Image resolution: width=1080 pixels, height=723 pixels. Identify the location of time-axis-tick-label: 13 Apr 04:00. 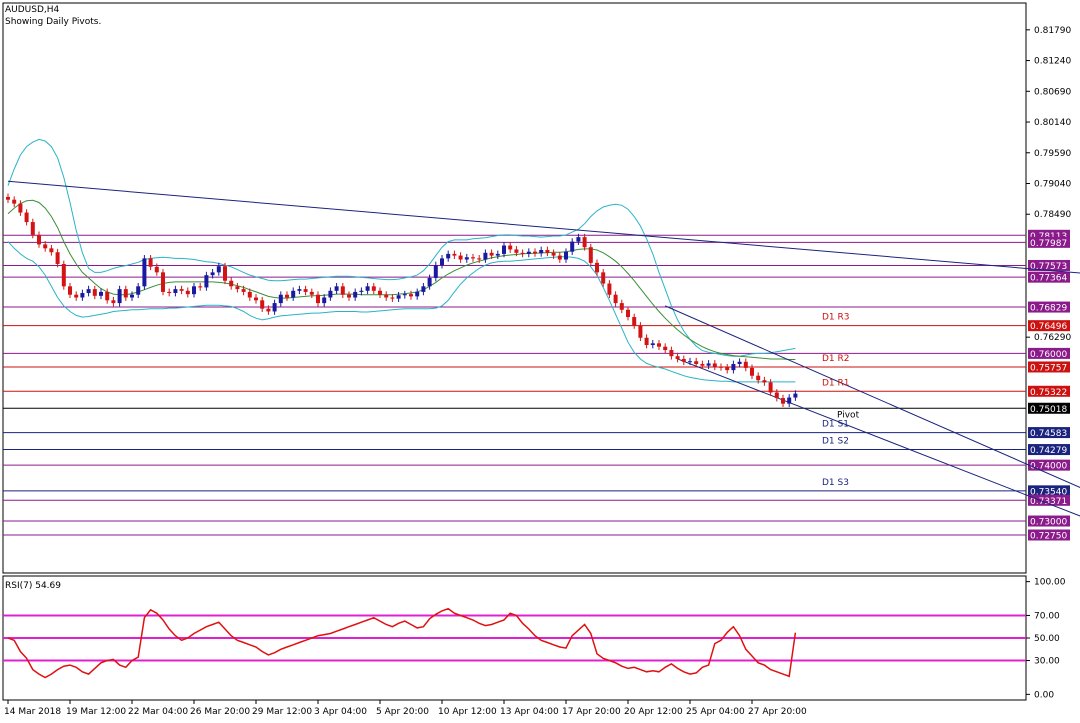
(529, 712).